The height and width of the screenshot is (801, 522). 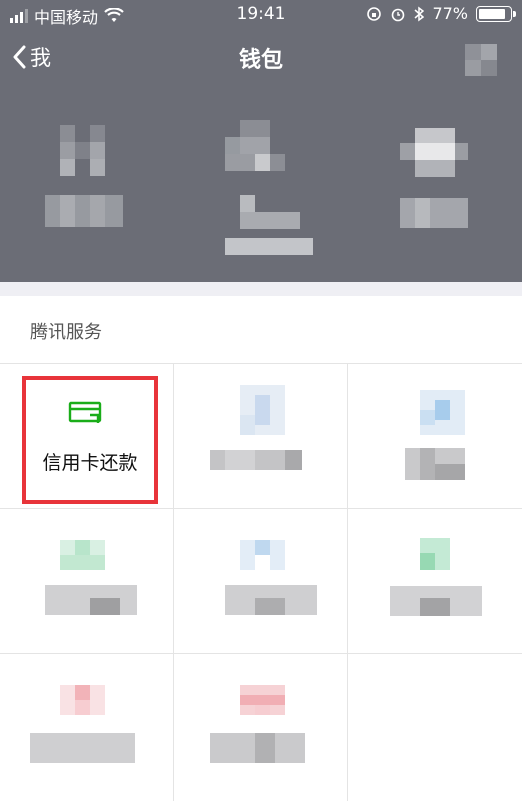 I want to click on battery-percent: 77%, so click(x=450, y=13).